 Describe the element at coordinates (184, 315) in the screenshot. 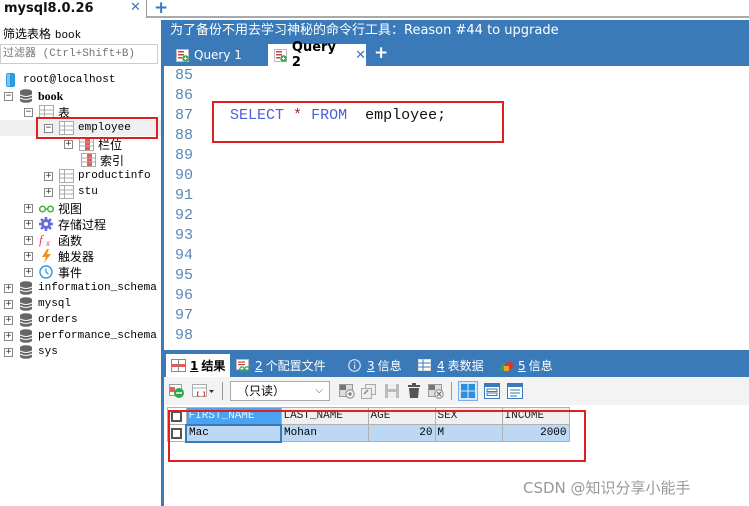

I see `line-number: 97` at that location.